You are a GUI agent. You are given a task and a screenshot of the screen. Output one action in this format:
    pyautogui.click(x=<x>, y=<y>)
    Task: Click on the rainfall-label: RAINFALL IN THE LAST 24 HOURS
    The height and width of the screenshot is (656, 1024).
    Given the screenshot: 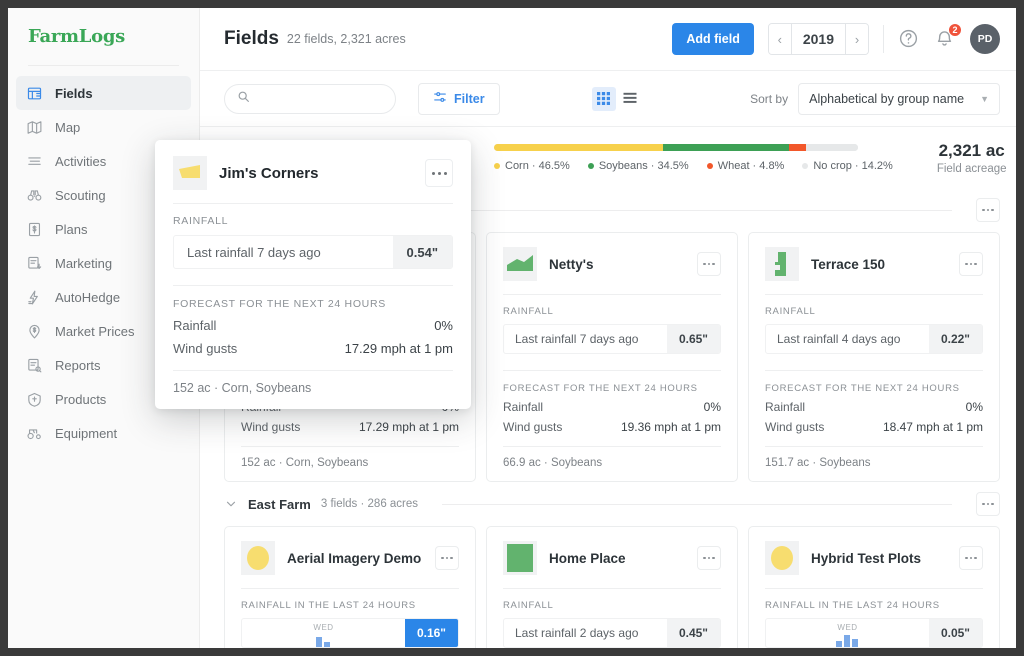 What is the action you would take?
    pyautogui.click(x=328, y=605)
    